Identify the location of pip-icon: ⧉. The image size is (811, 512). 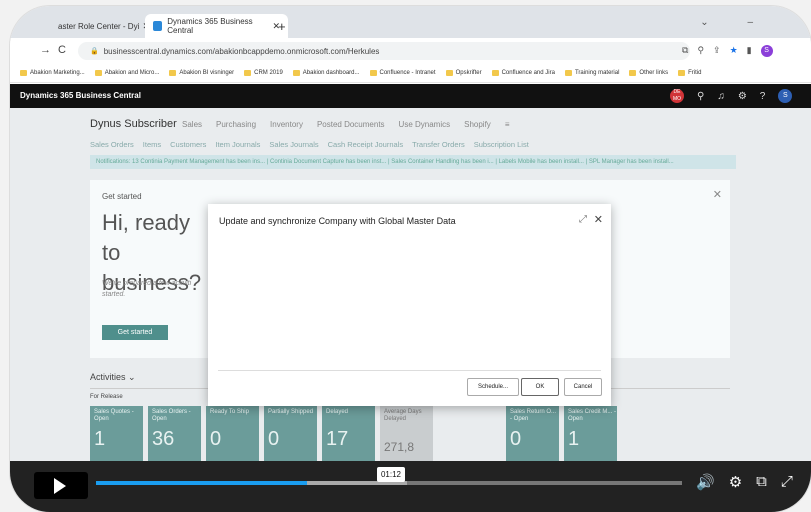
(761, 482).